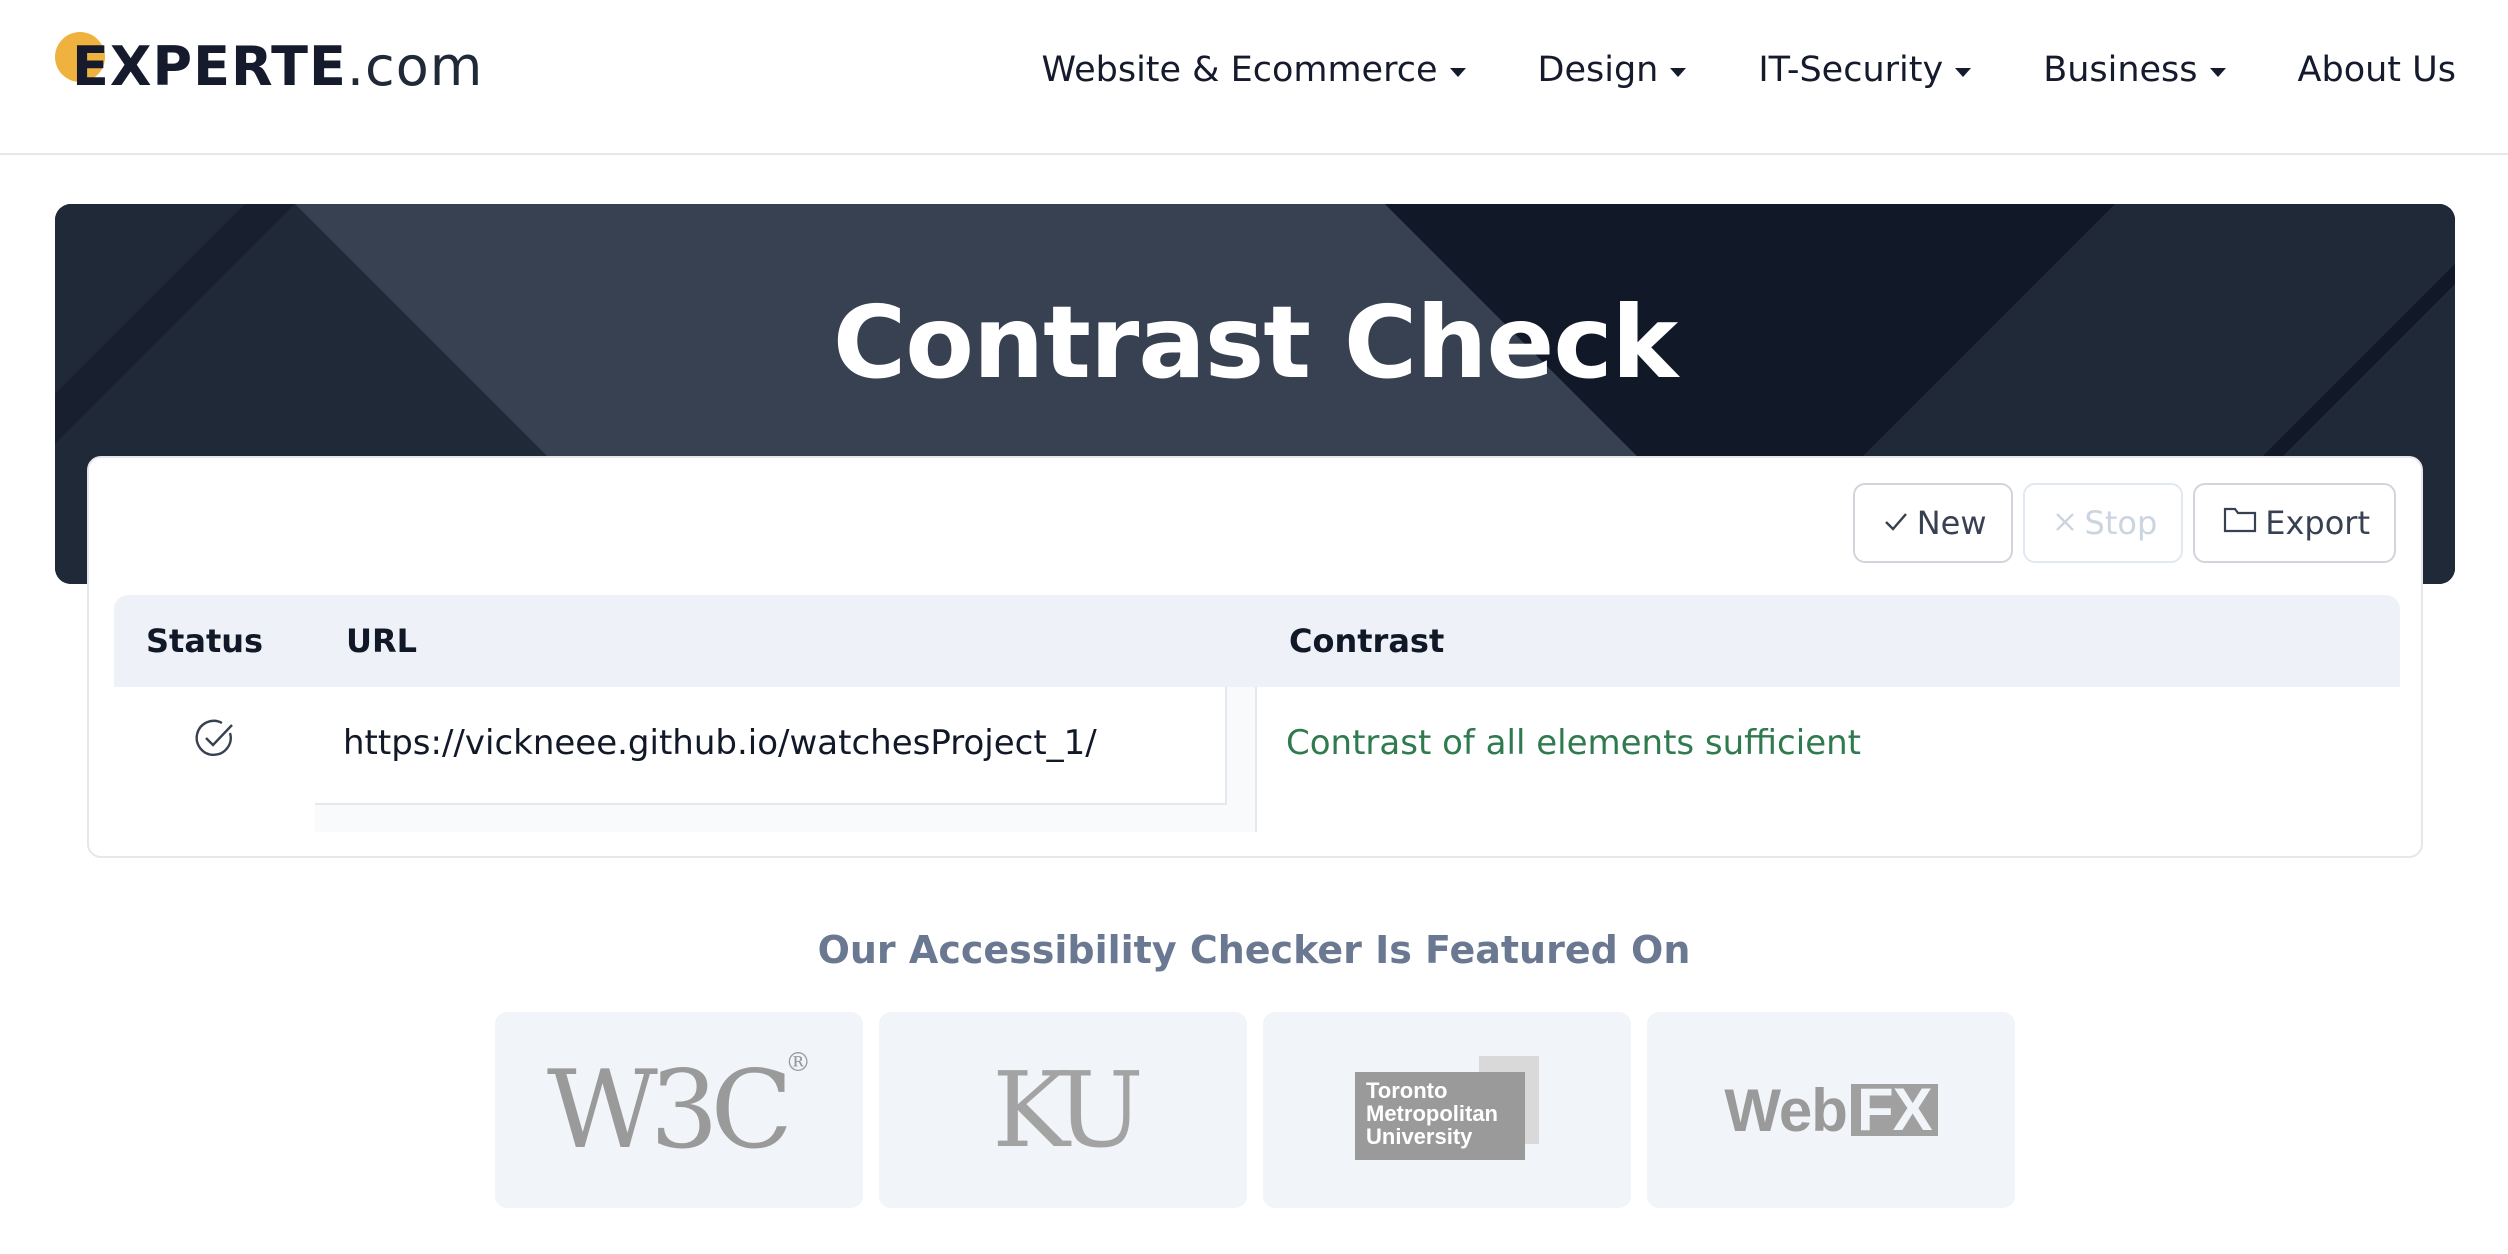 This screenshot has height=1254, width=2508. What do you see at coordinates (209, 66) in the screenshot?
I see `logo-brand: EXPERTE` at bounding box center [209, 66].